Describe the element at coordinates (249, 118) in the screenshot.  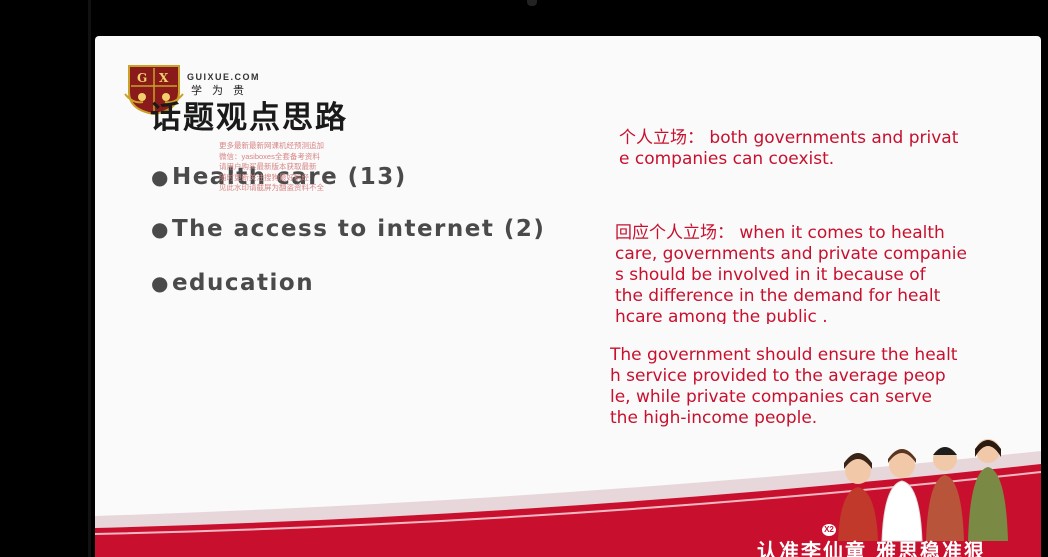
I see `slide-title: 话题观点思路` at that location.